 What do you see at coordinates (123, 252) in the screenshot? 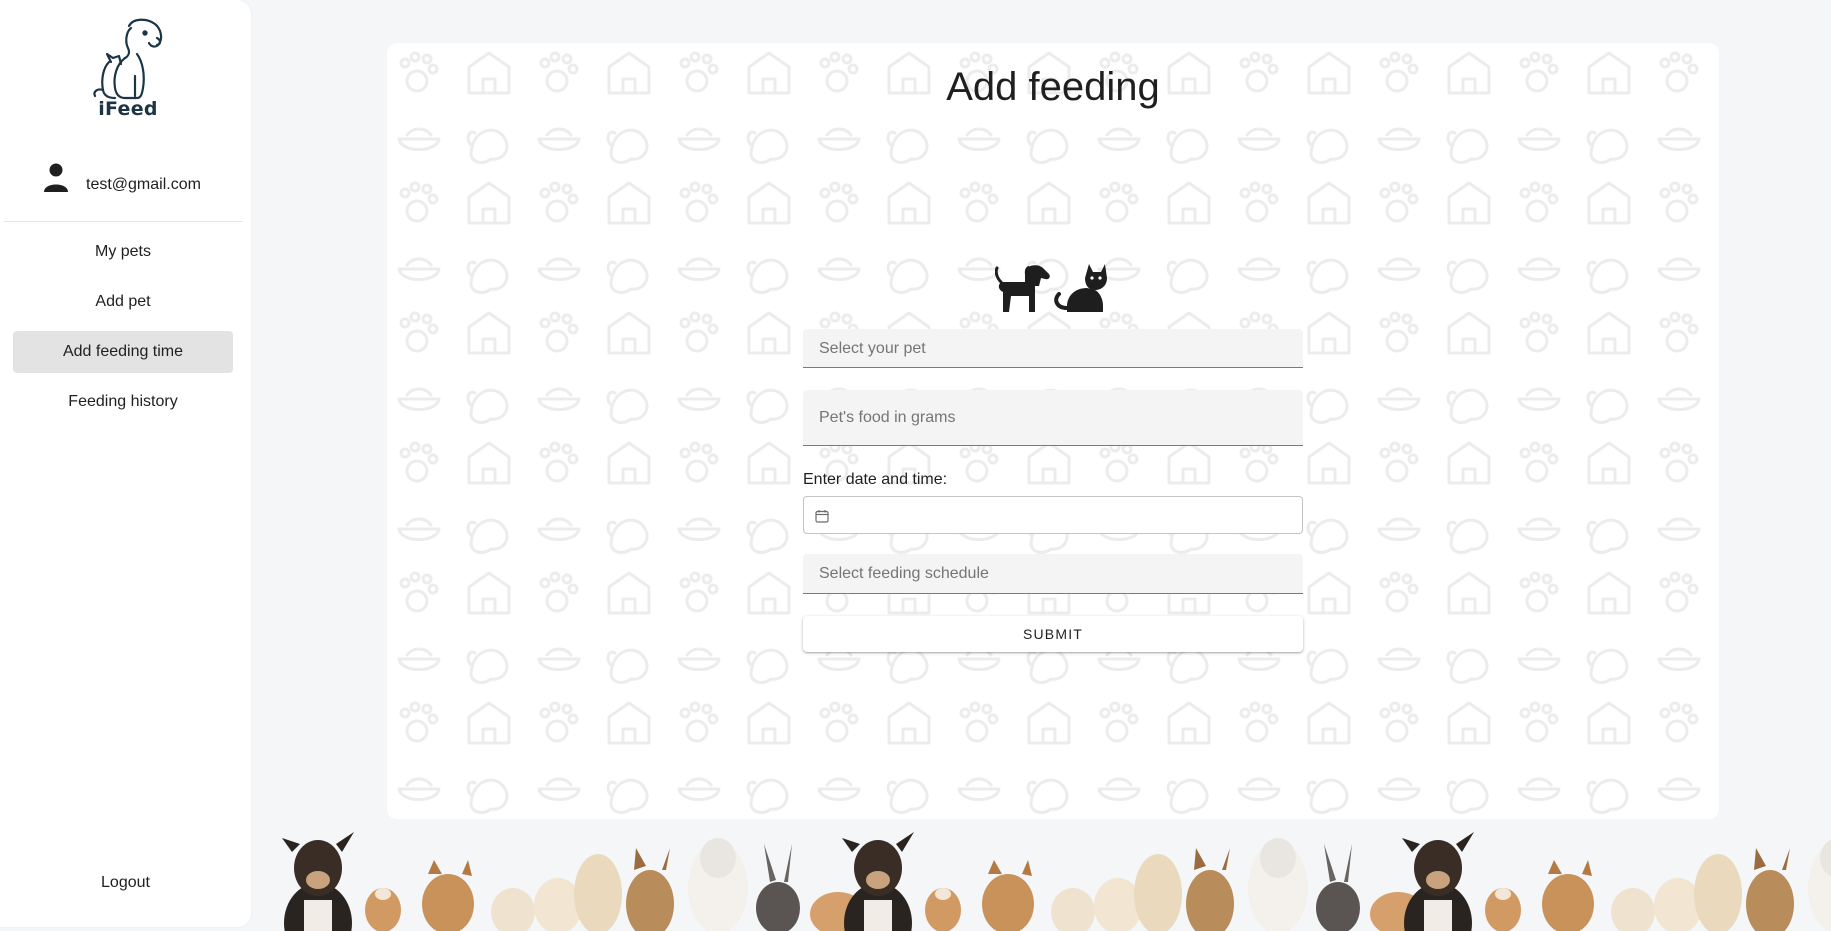
I see `sidebar-item-my-pets: My pets` at bounding box center [123, 252].